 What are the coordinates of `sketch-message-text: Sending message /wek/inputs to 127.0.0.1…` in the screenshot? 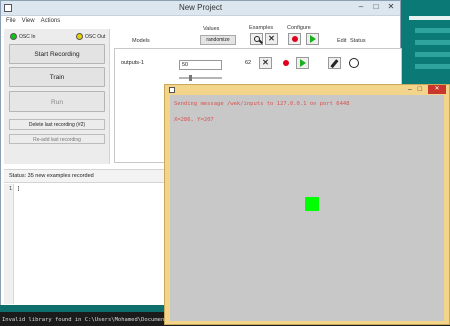 It's located at (262, 104).